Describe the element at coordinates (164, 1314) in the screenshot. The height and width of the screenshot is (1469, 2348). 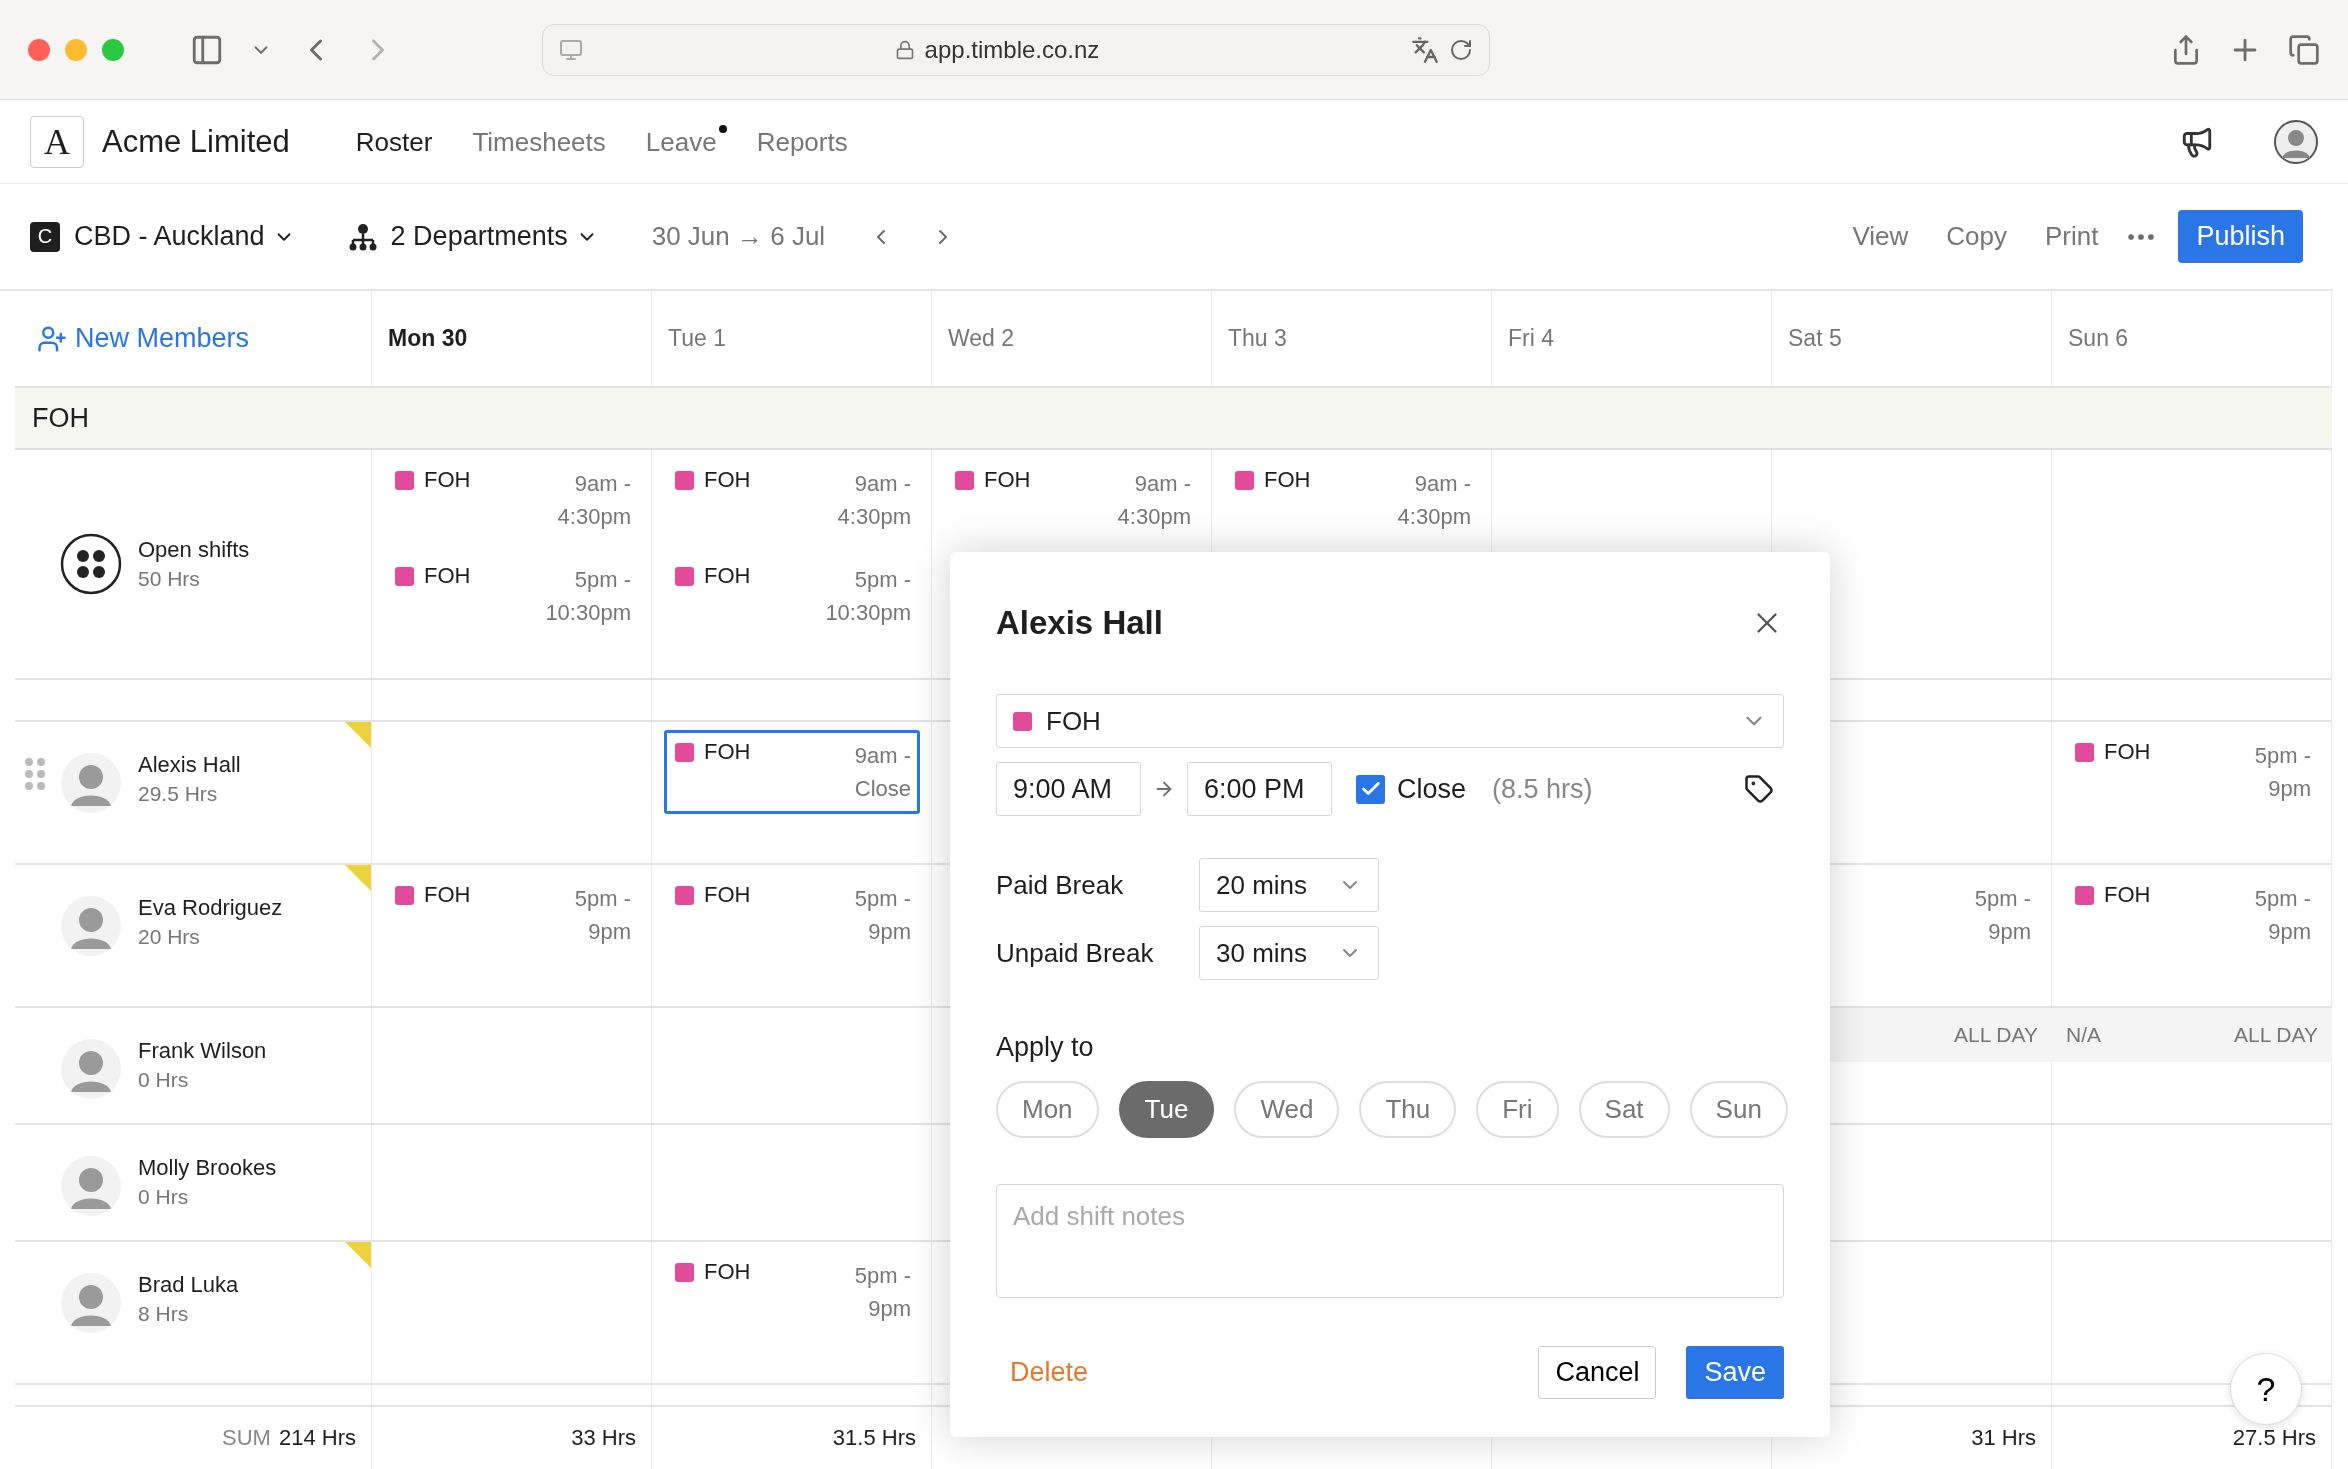
I see `member-hours: 8 Hrs` at that location.